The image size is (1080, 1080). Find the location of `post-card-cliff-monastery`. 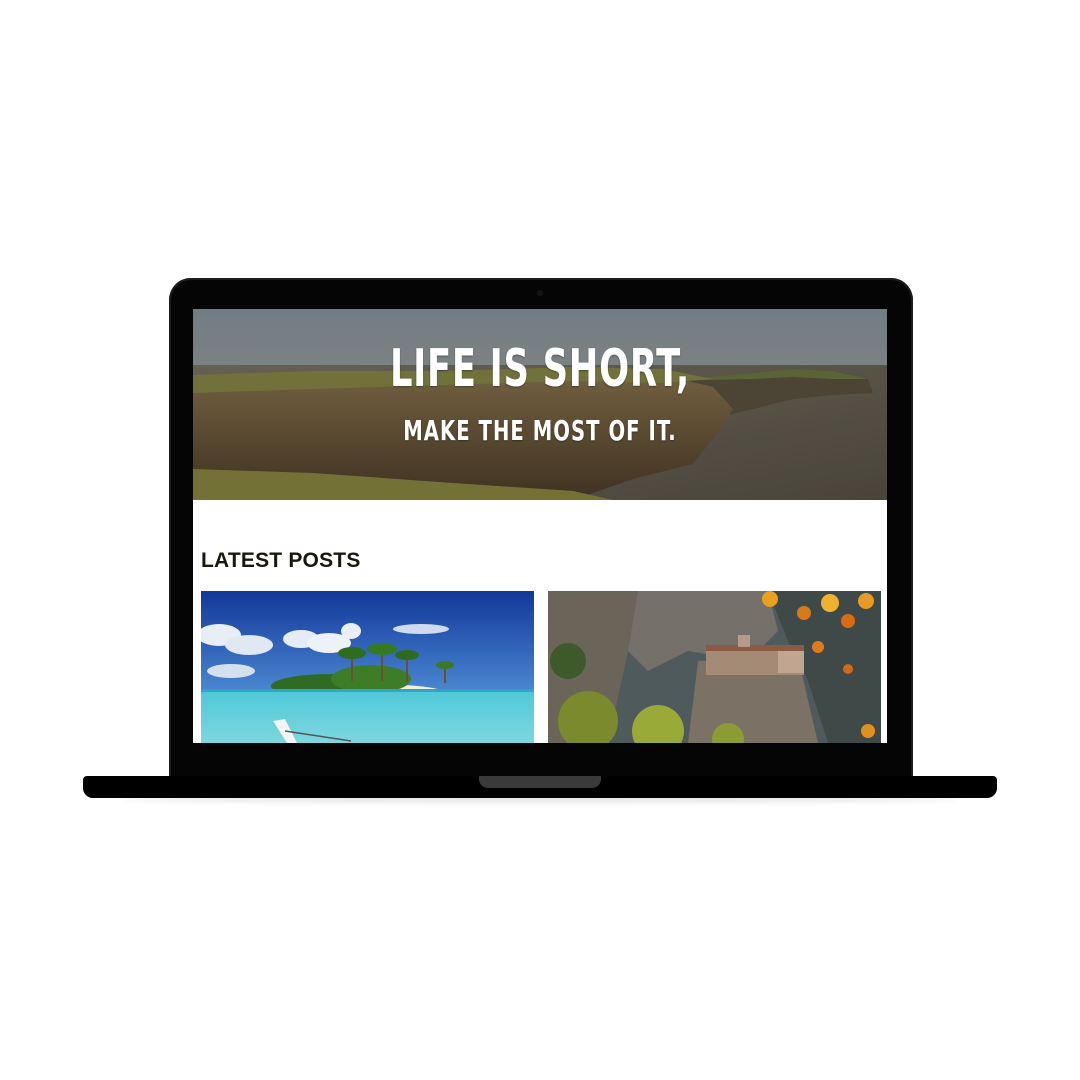

post-card-cliff-monastery is located at coordinates (714, 667).